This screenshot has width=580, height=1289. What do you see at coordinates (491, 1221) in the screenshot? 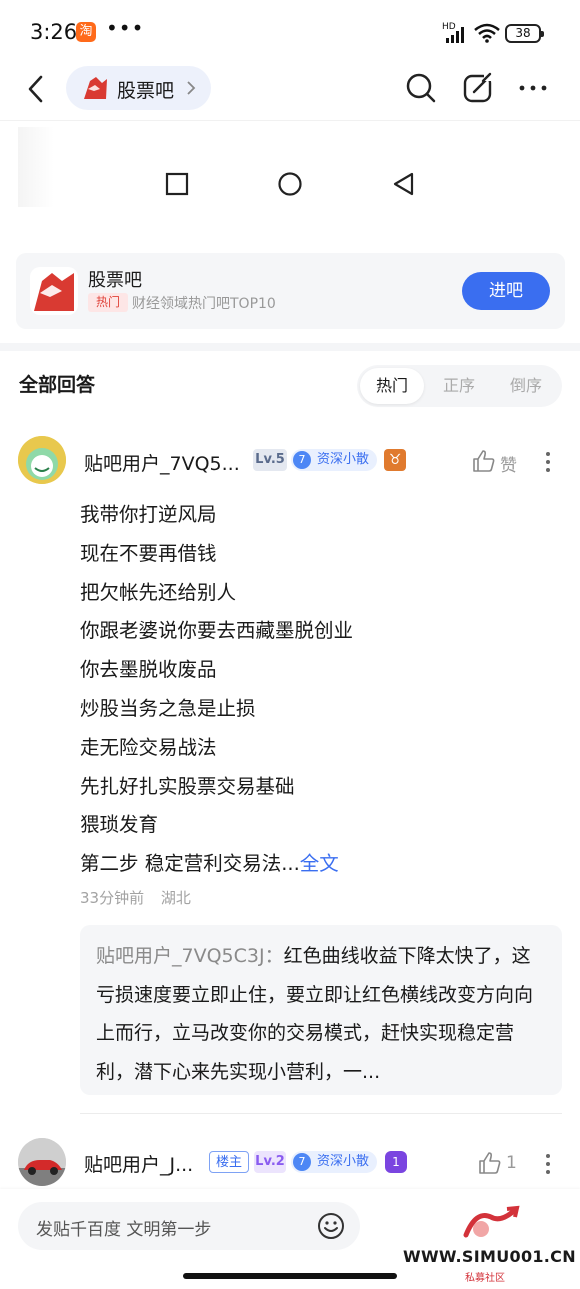
I see `watermark-logo-icon` at bounding box center [491, 1221].